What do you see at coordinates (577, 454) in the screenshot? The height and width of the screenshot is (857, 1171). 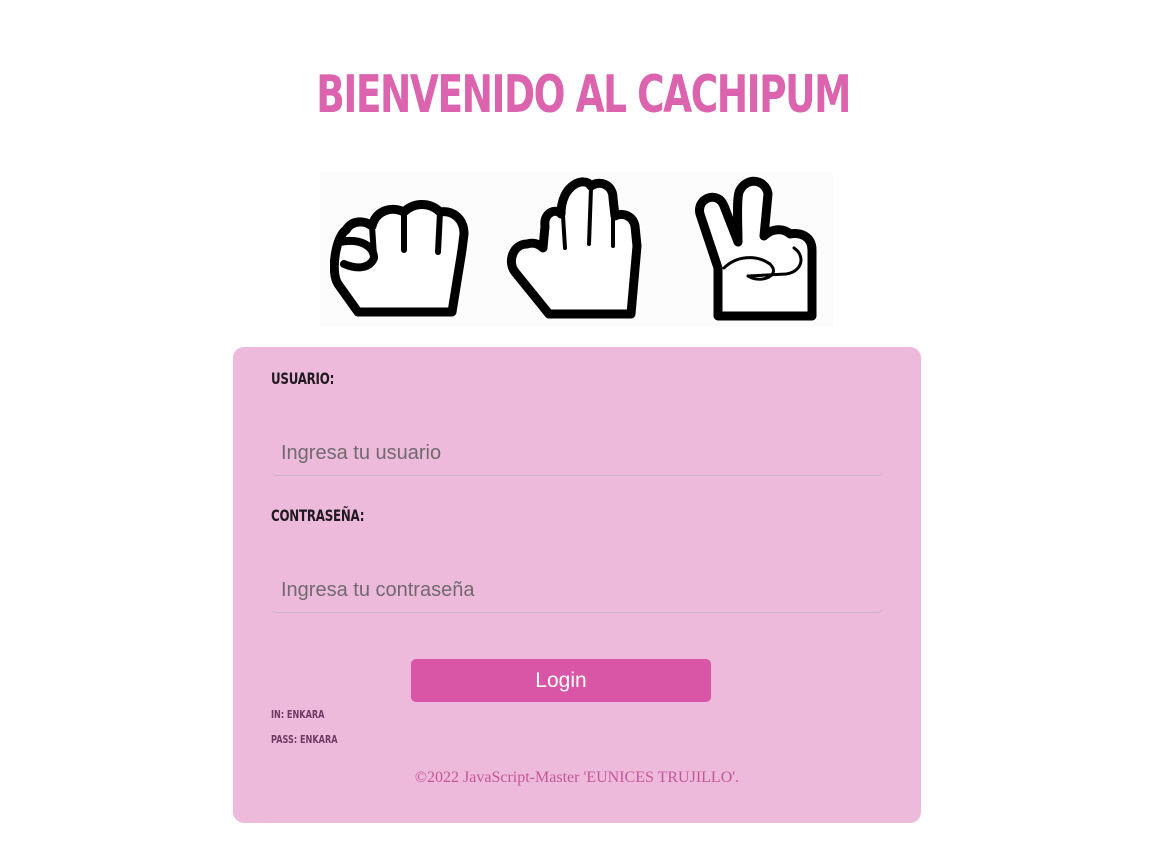 I see `username-input` at bounding box center [577, 454].